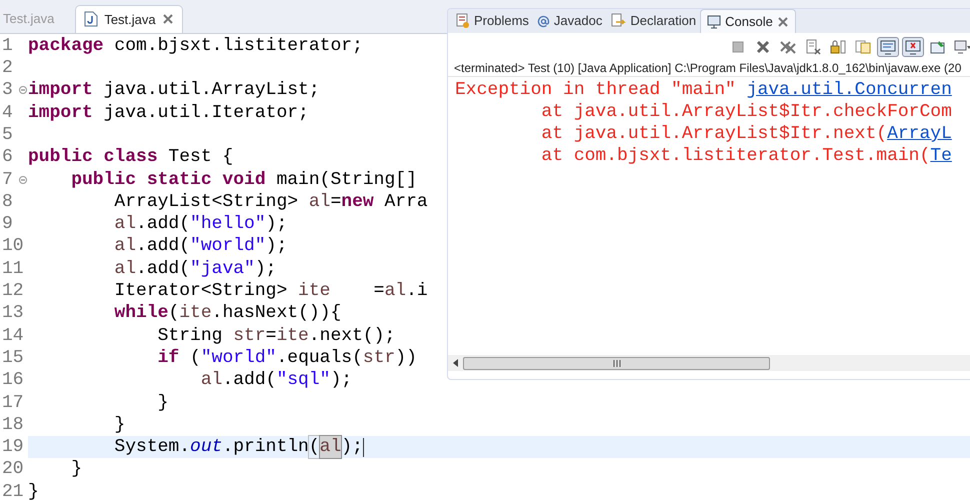 This screenshot has width=970, height=503. What do you see at coordinates (319, 358) in the screenshot?
I see `code-text: .equals(` at bounding box center [319, 358].